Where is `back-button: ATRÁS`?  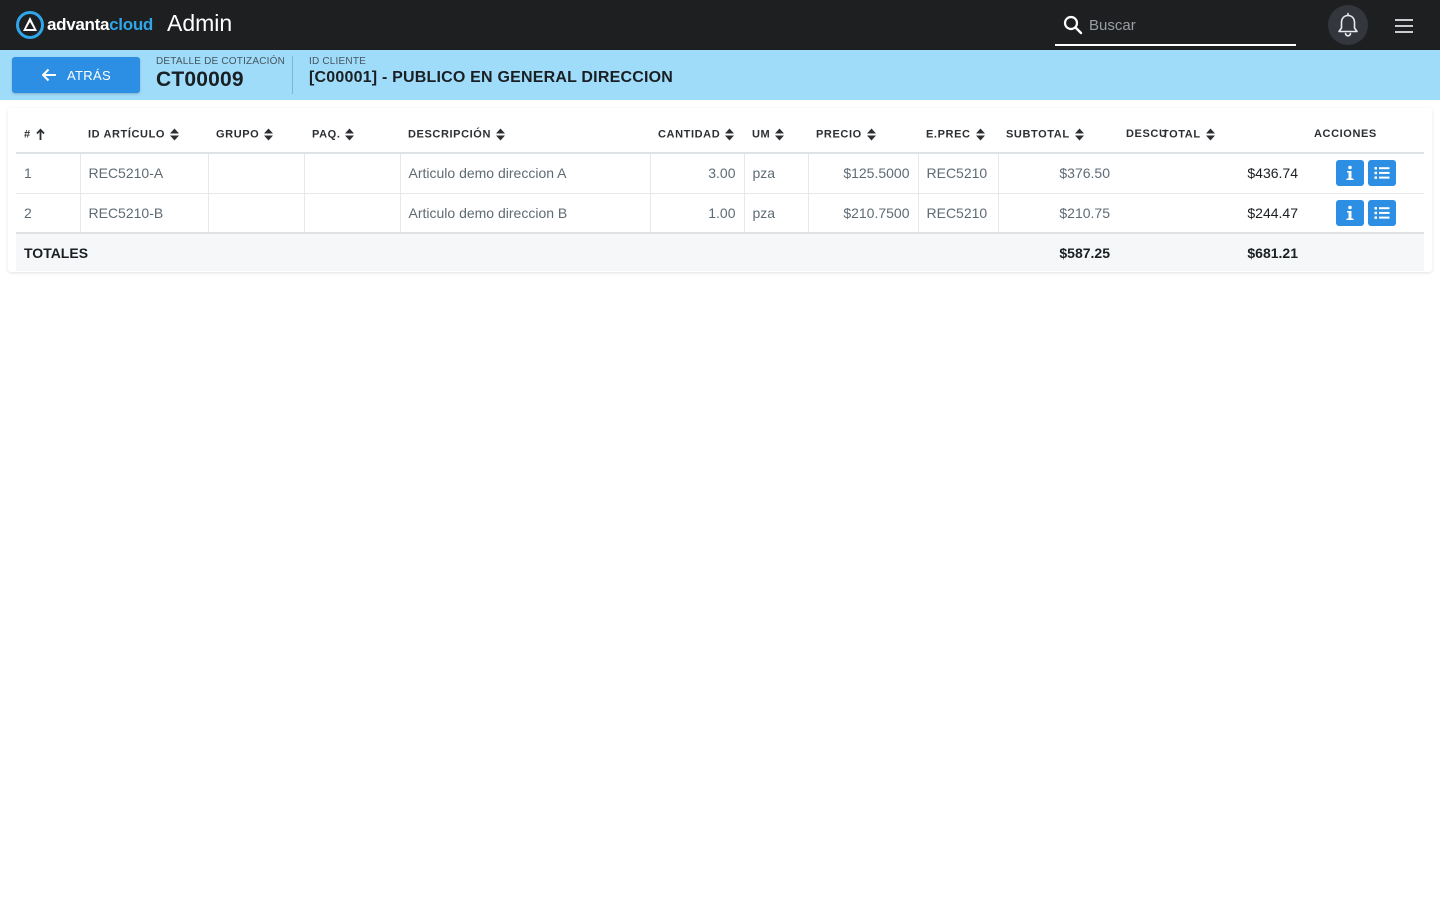 back-button: ATRÁS is located at coordinates (76, 75).